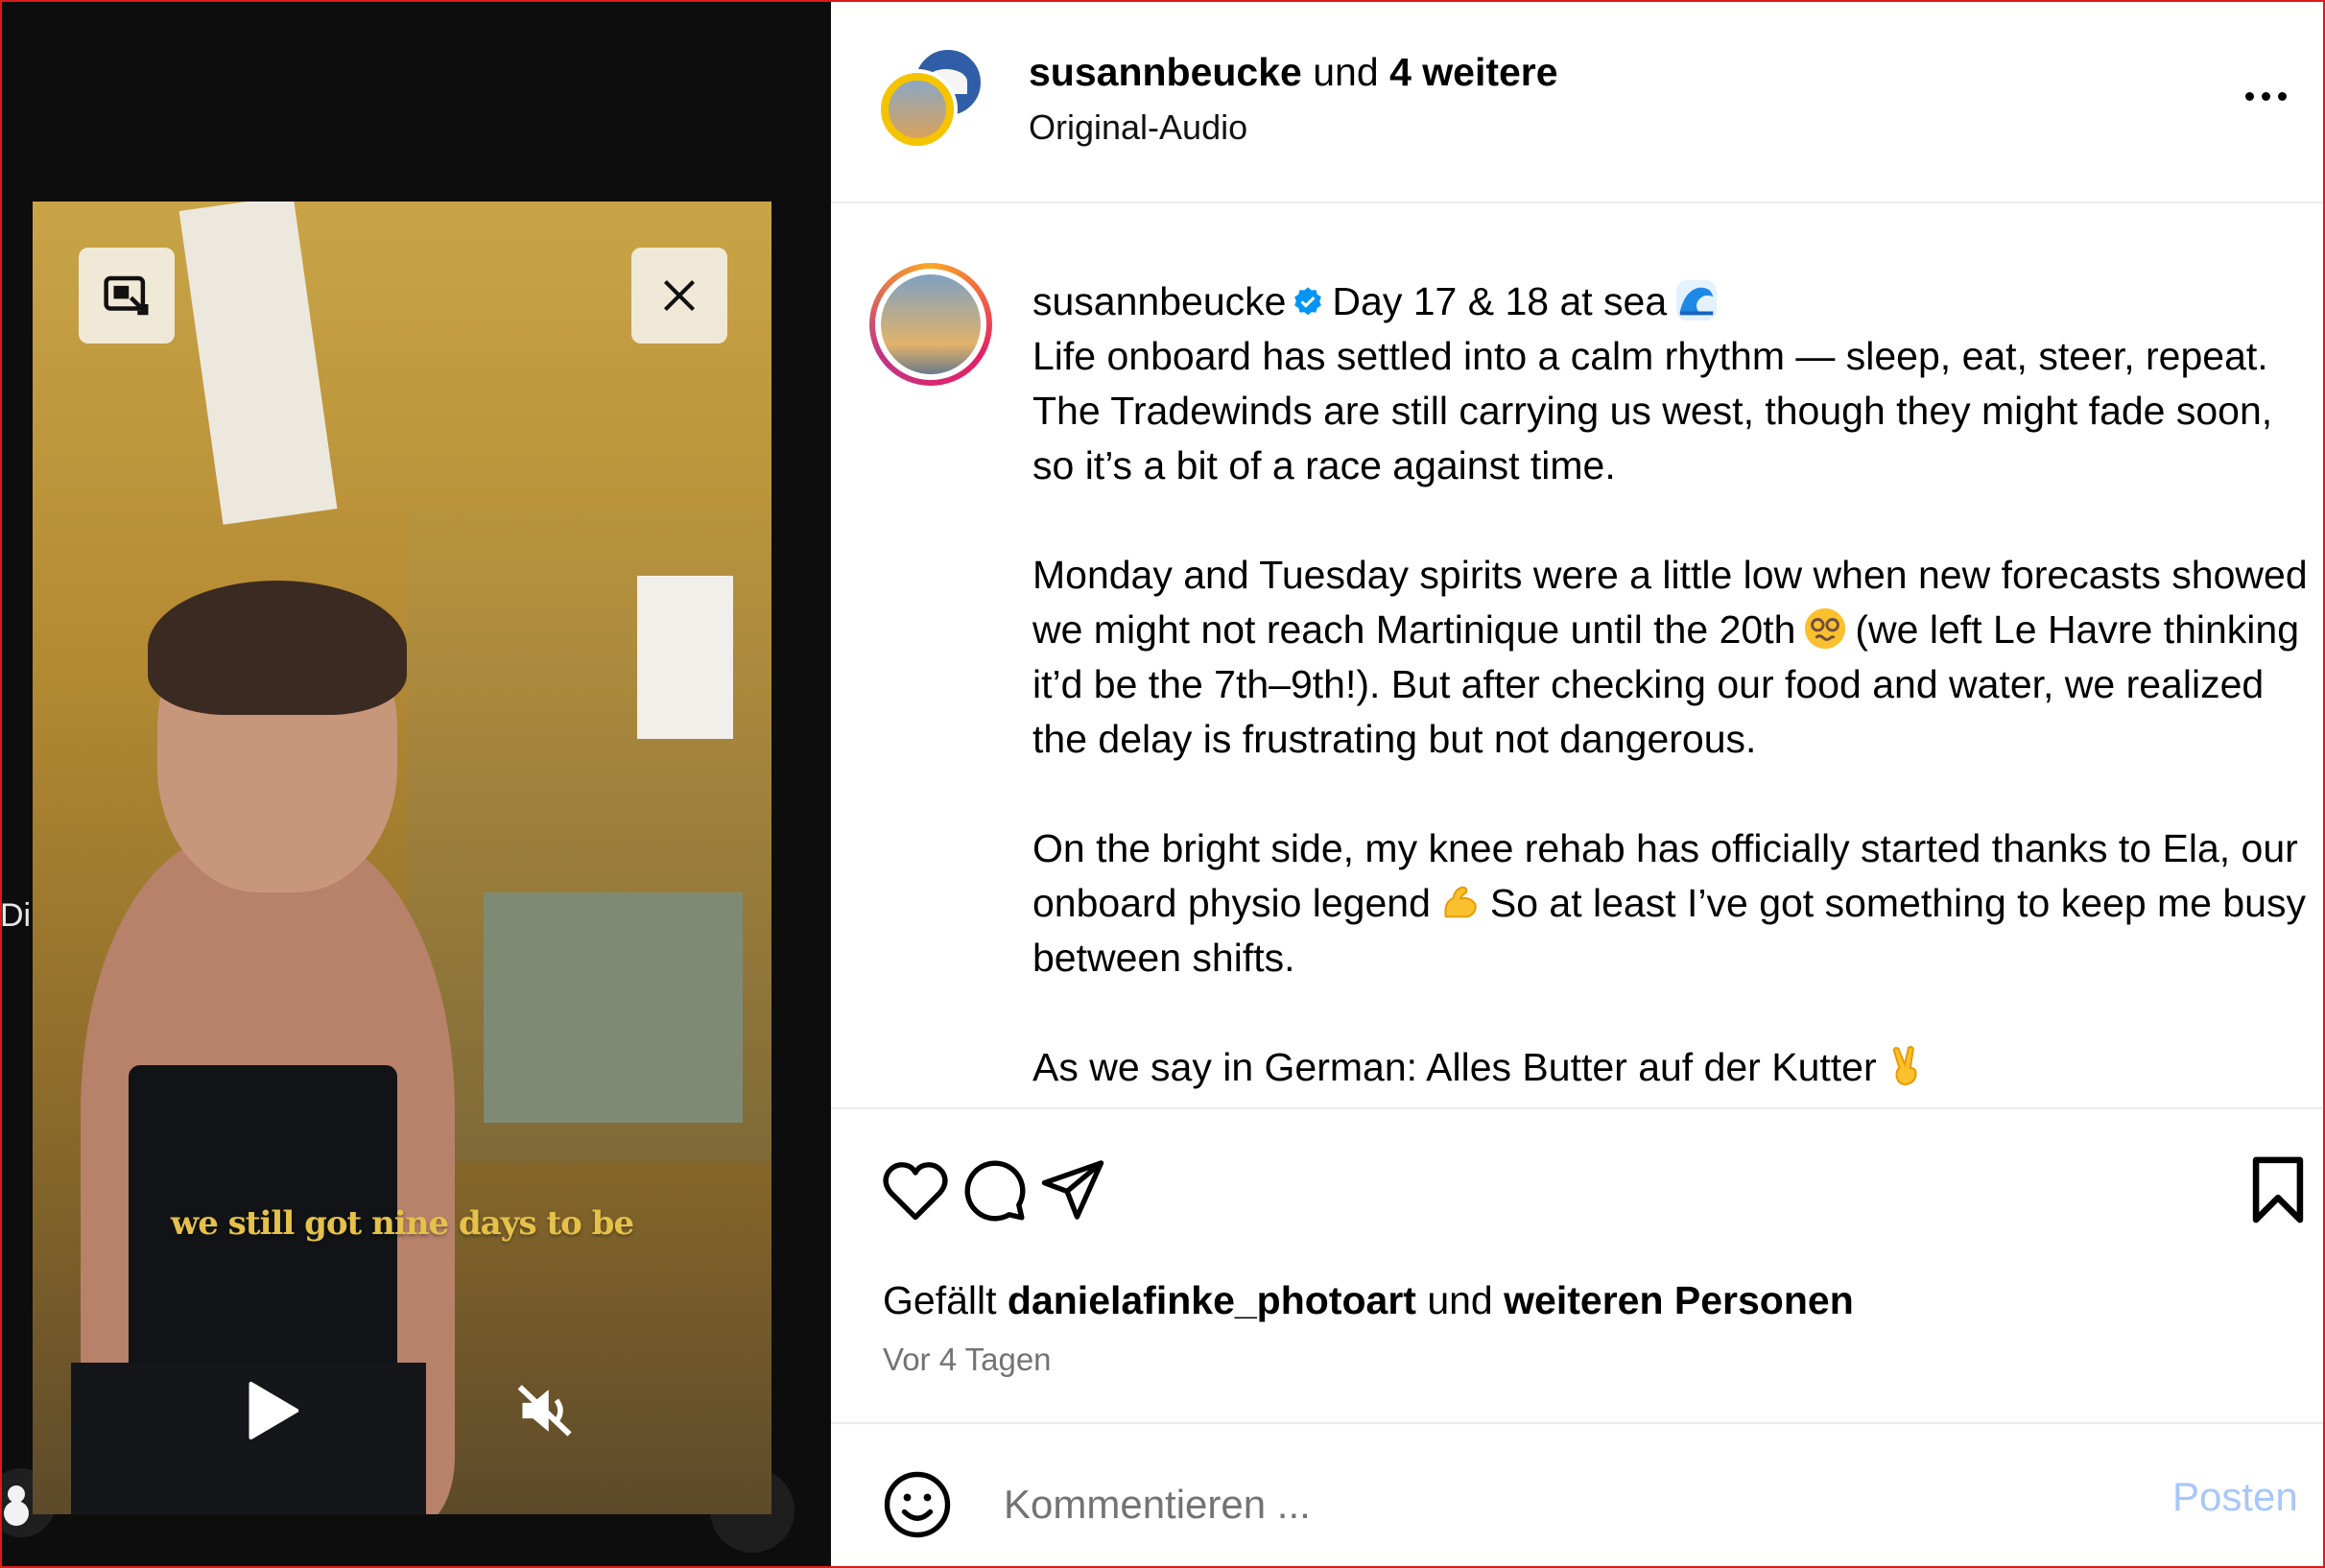 The image size is (2325, 1568). I want to click on comment-input, so click(1484, 1504).